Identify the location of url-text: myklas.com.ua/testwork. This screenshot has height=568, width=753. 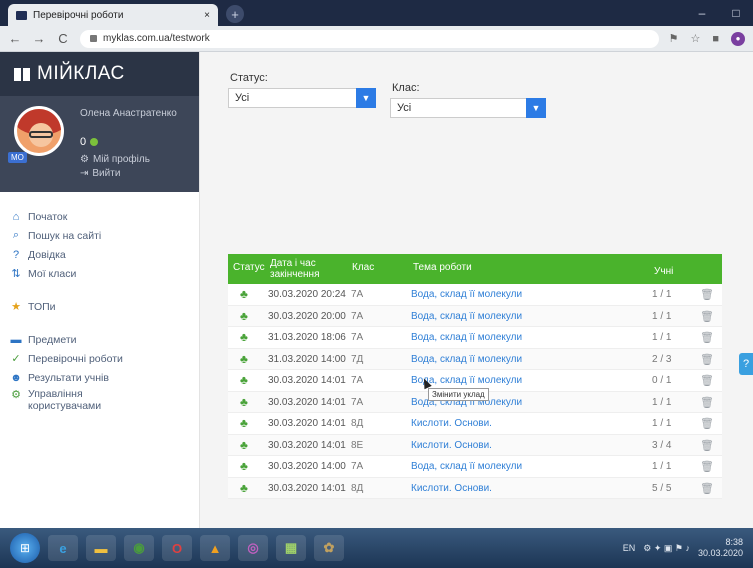
(156, 38).